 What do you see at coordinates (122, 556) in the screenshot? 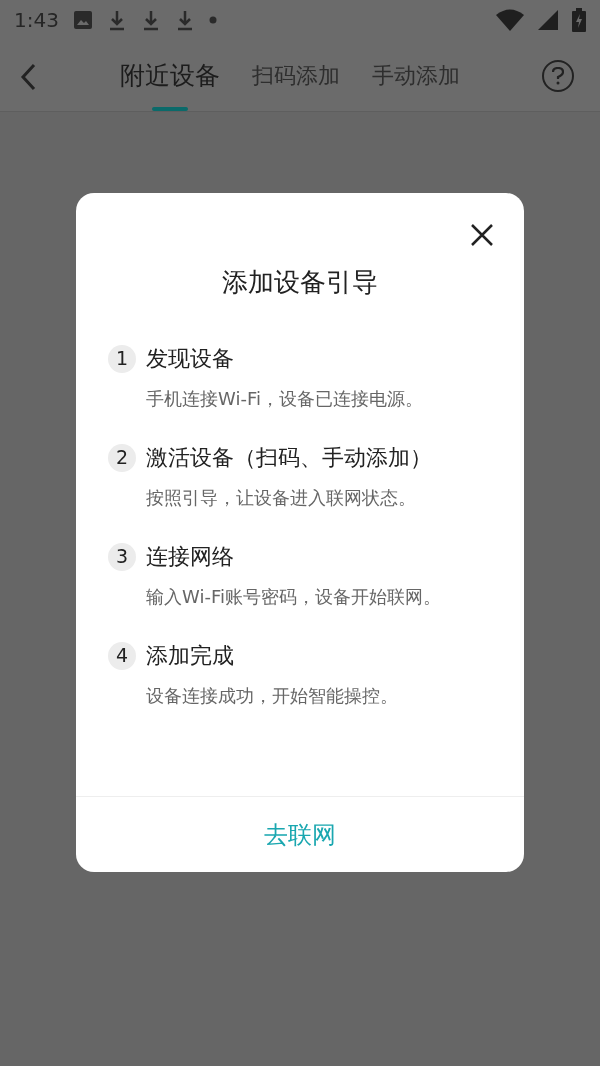
I see `step-number: 3` at bounding box center [122, 556].